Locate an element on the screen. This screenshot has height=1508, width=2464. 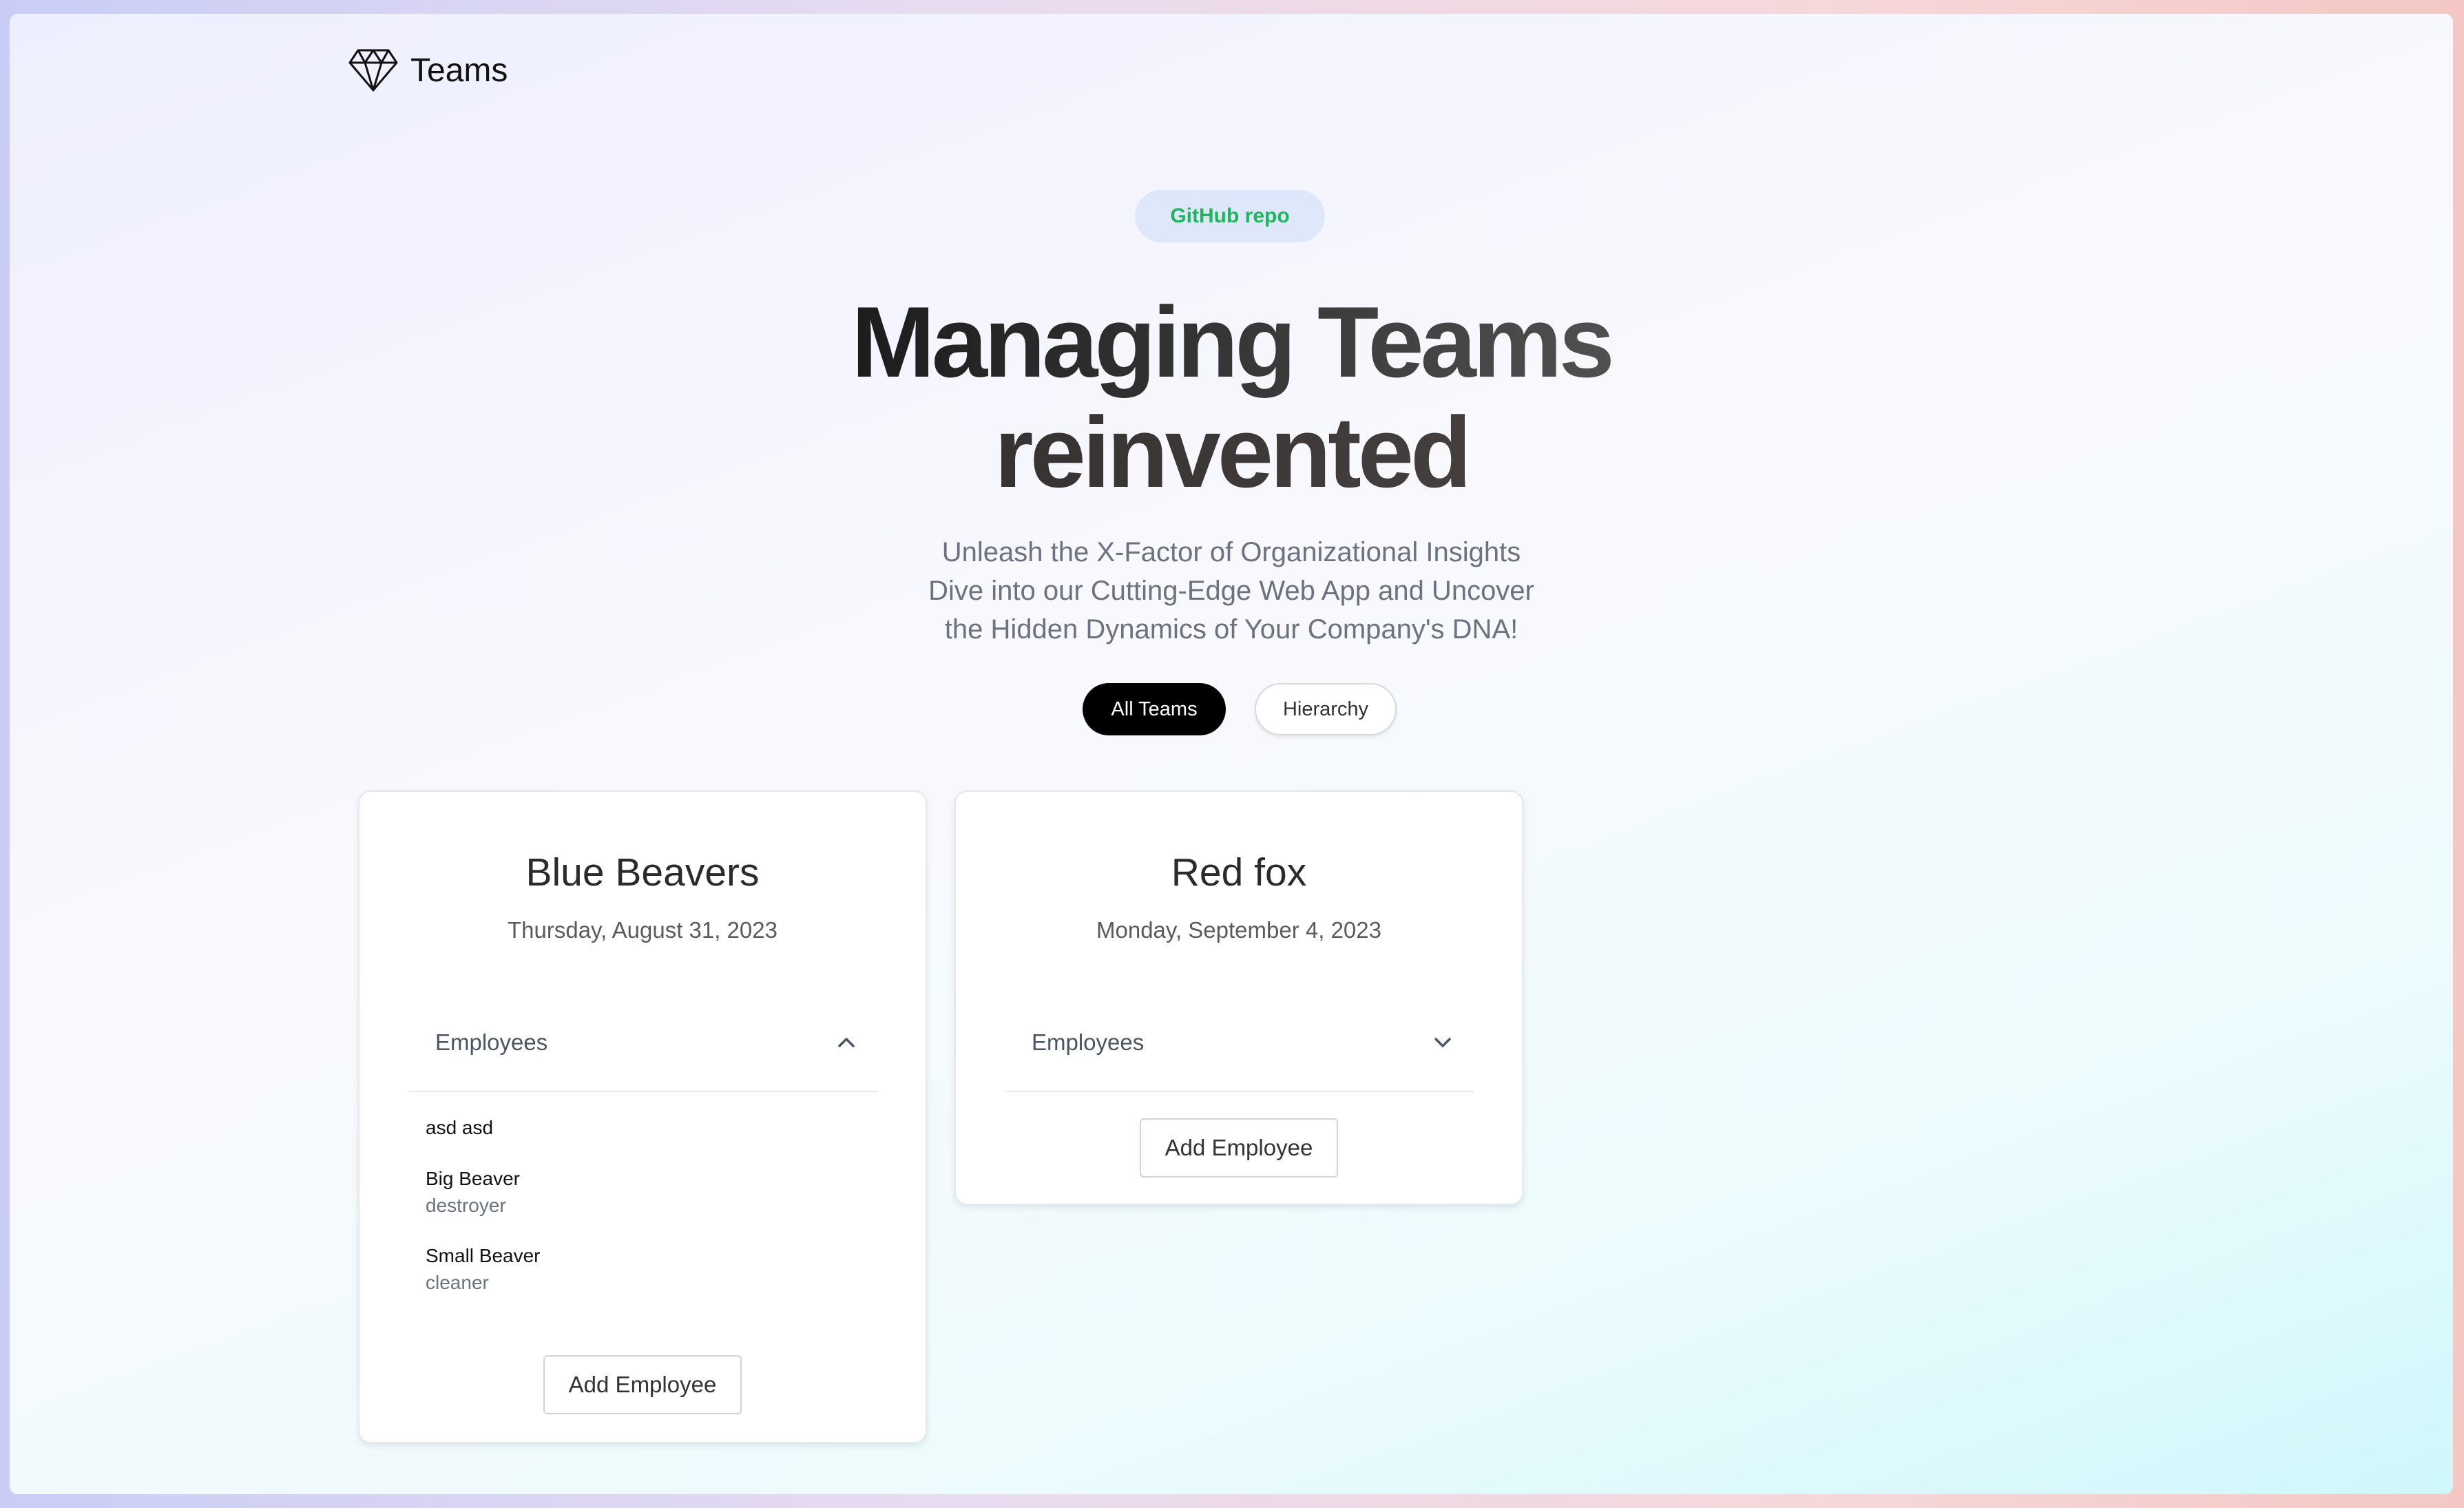
employee-name: asd asd is located at coordinates (460, 1127).